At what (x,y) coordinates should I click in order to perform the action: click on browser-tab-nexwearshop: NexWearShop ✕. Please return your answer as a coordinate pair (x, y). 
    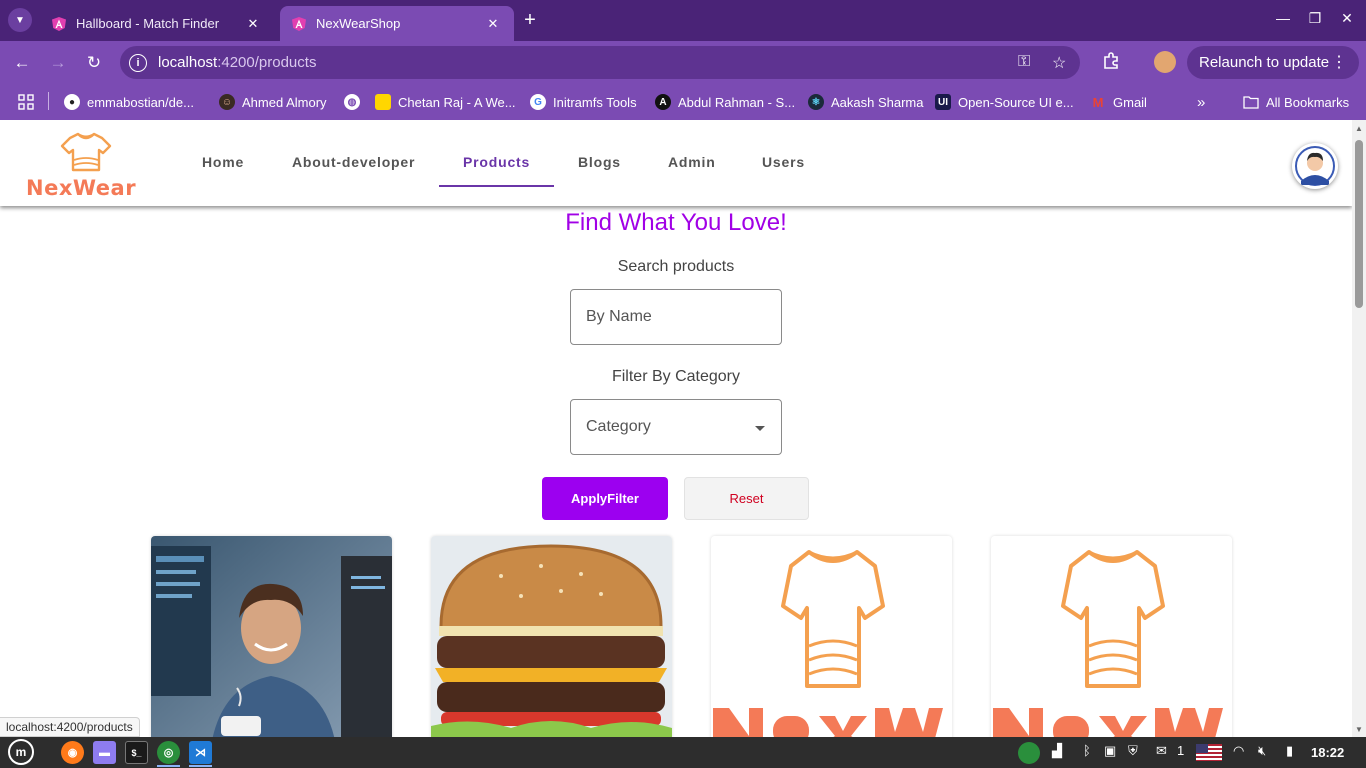
    Looking at the image, I should click on (397, 23).